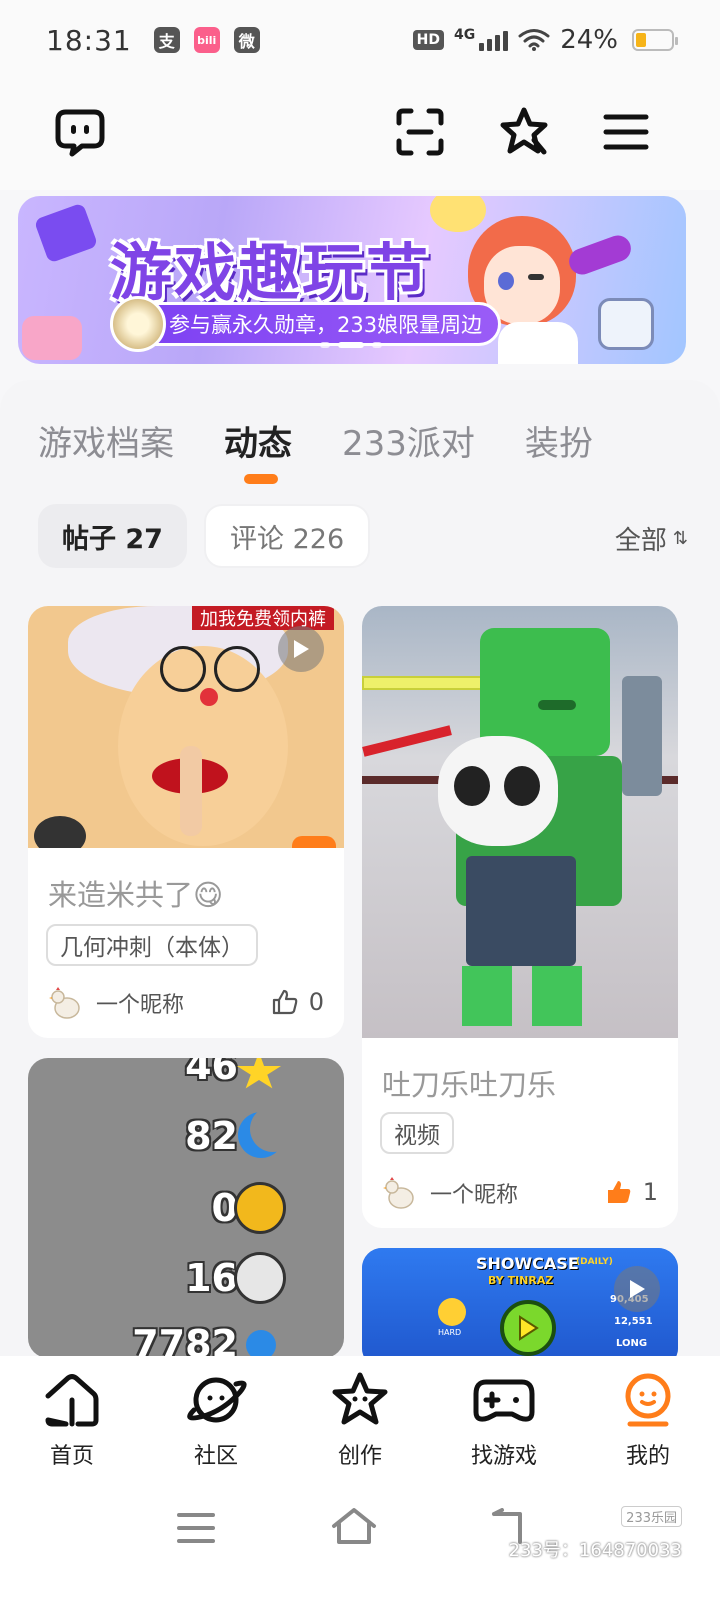 This screenshot has height=1600, width=720. What do you see at coordinates (80, 132) in the screenshot?
I see `message-bubble-icon` at bounding box center [80, 132].